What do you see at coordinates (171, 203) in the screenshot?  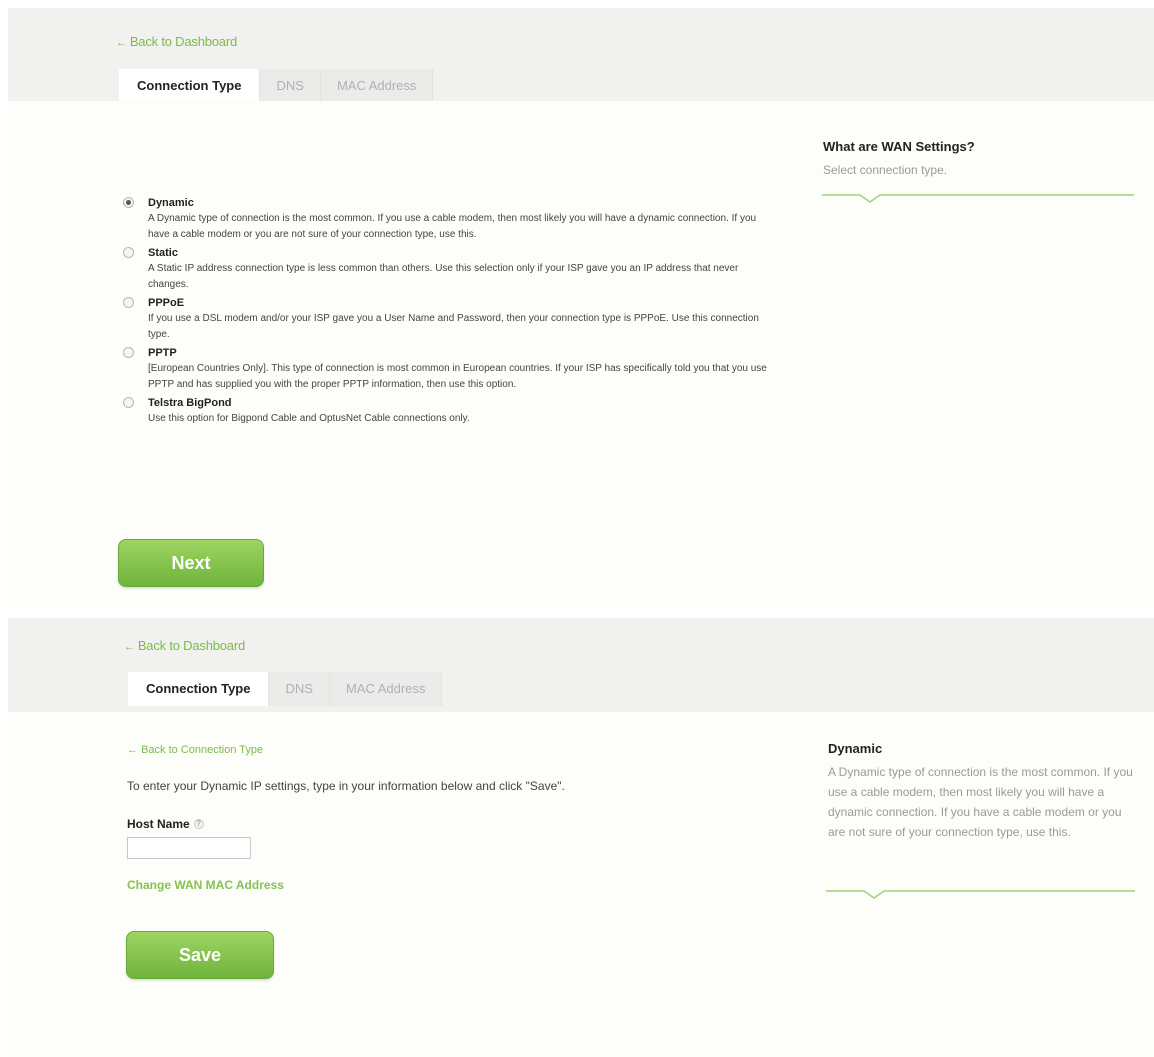 I see `option-title: Dynamic` at bounding box center [171, 203].